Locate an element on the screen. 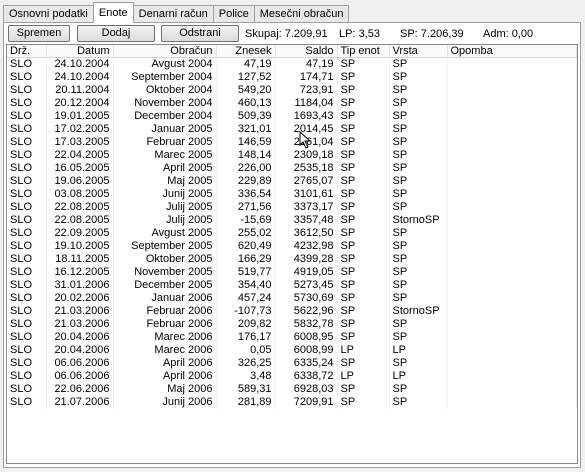 This screenshot has height=472, width=585. table-row: SLO 24.10.2004 Avgust 2004 47,19 47,19 SP SP is located at coordinates (292, 64).